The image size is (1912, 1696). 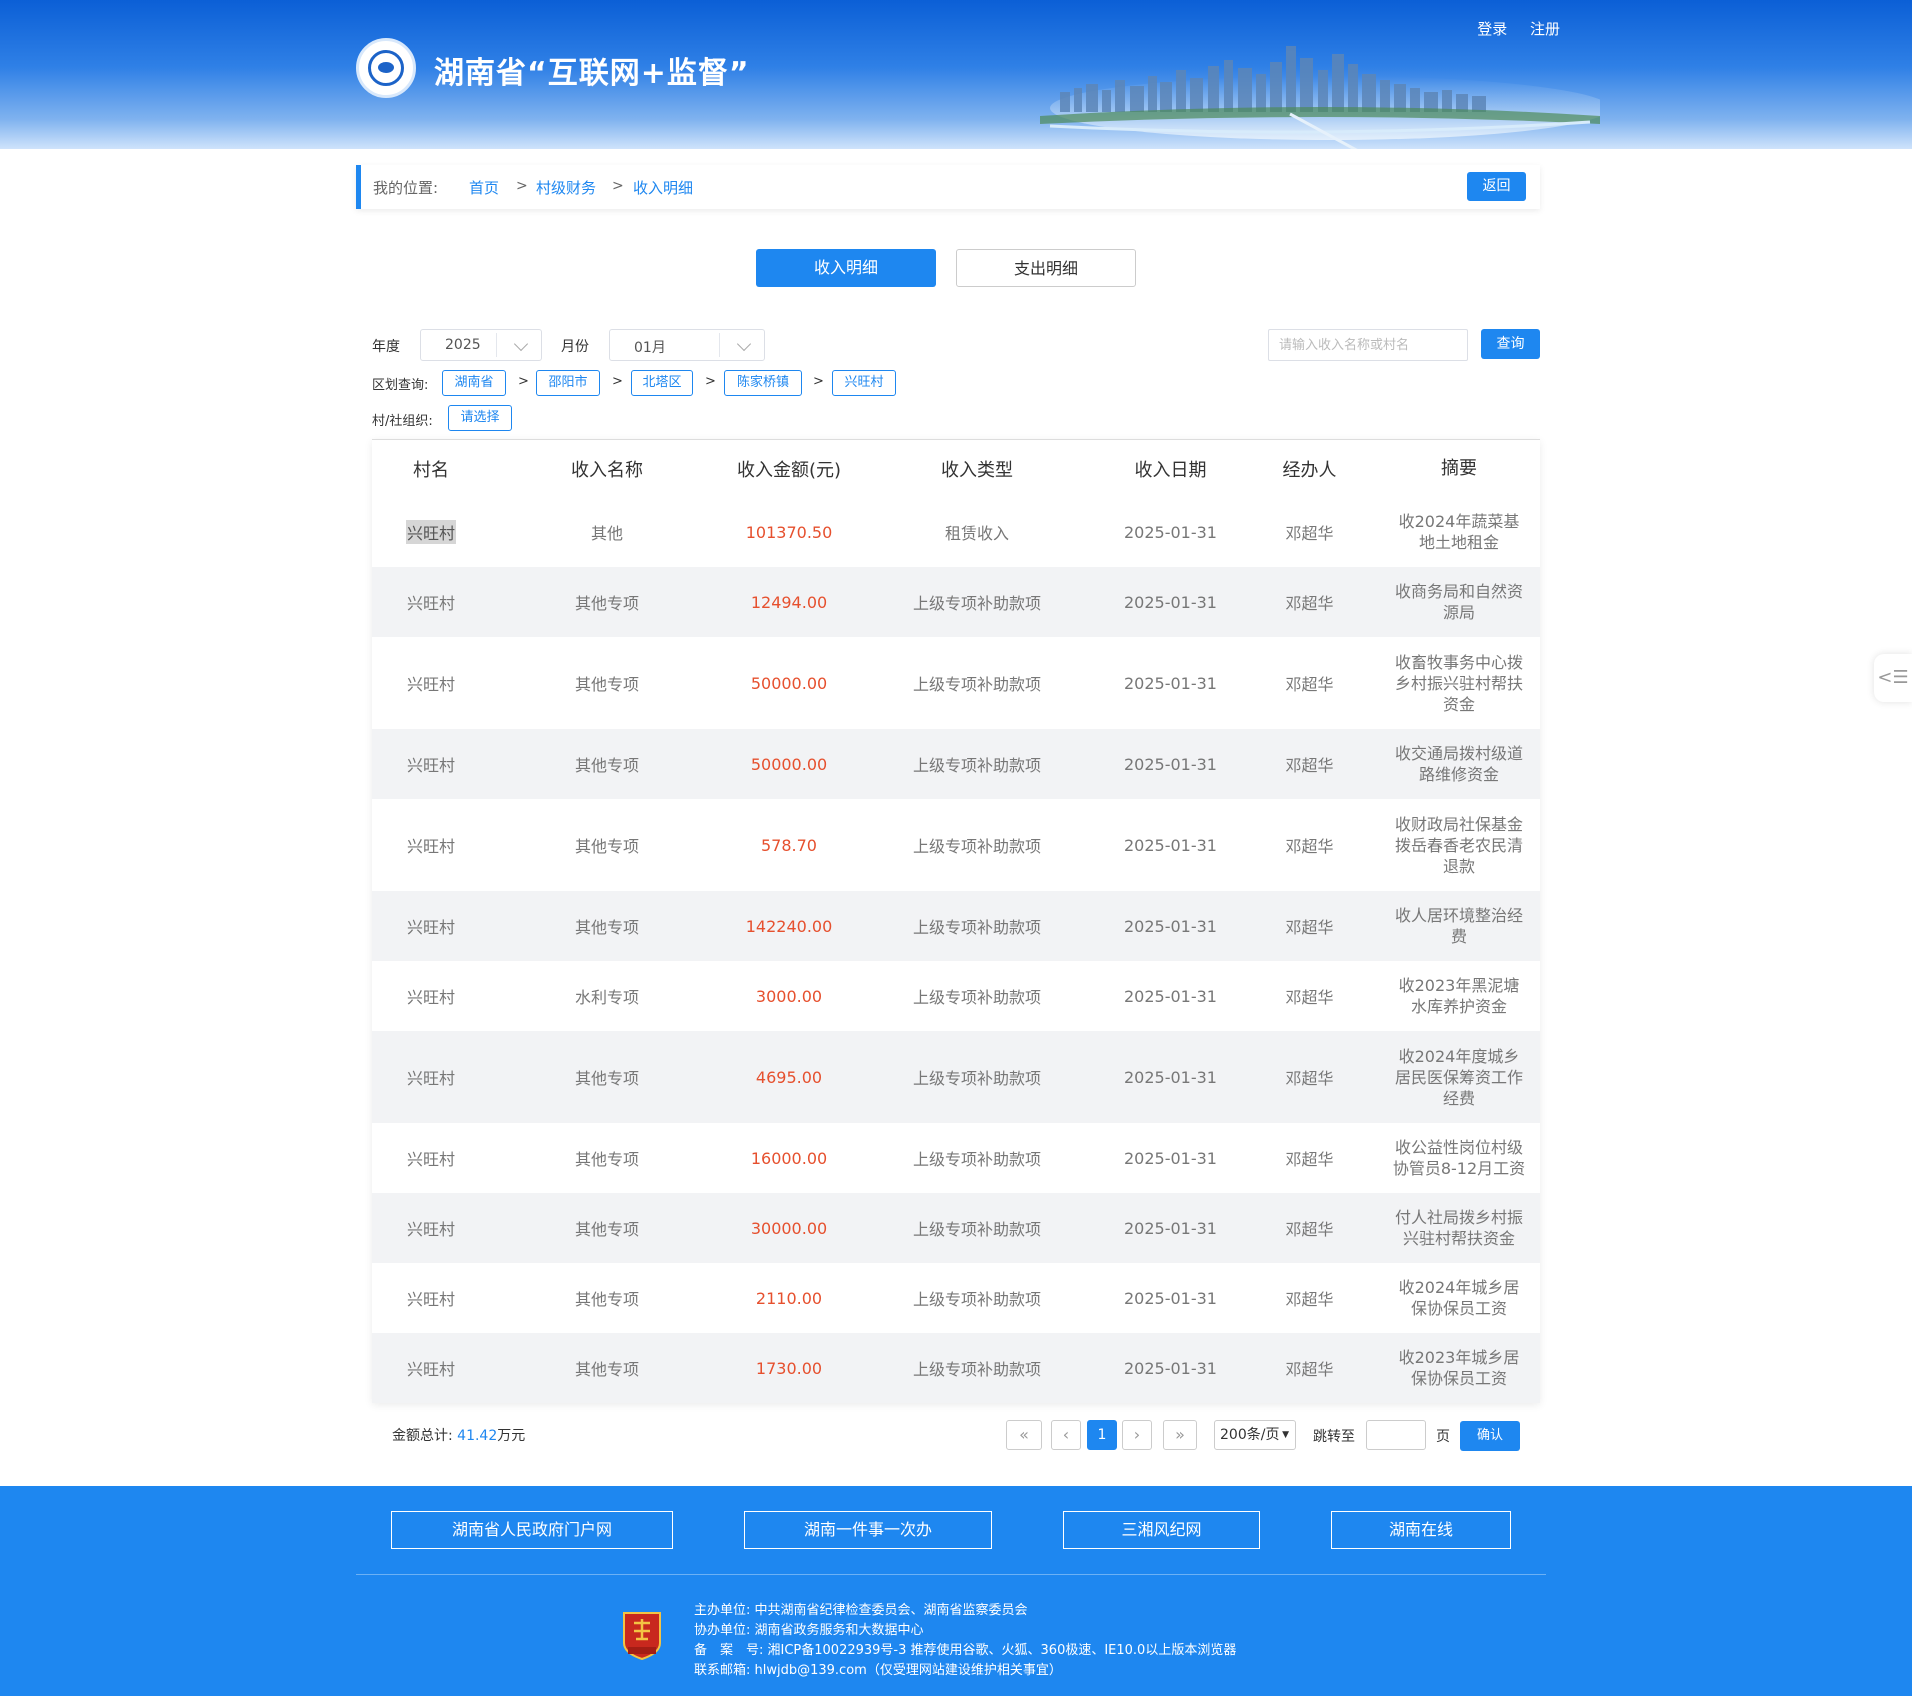 I want to click on amount-cell-text: 3000.00, so click(x=789, y=996).